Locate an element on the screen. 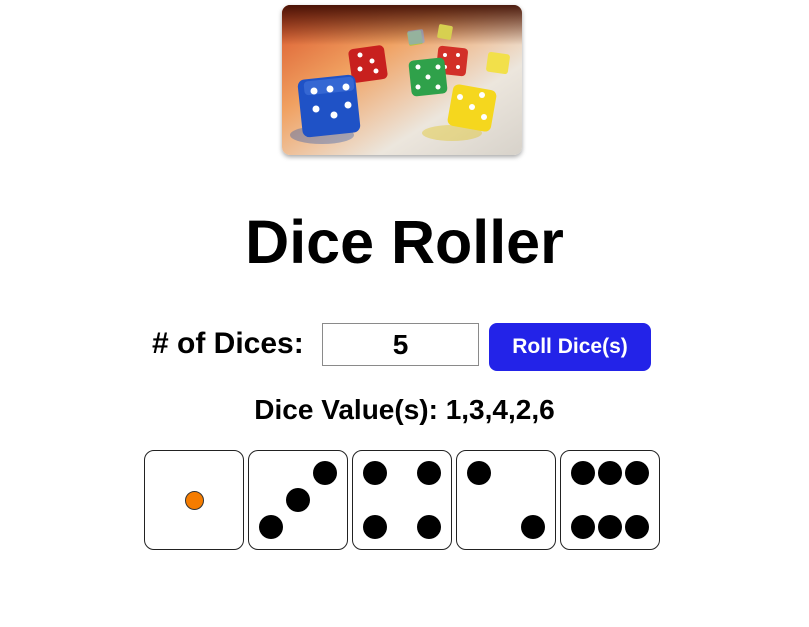 This screenshot has height=627, width=809. dice-values-text: Dice Value(s): 1,3,4,2,6 is located at coordinates (404, 409).